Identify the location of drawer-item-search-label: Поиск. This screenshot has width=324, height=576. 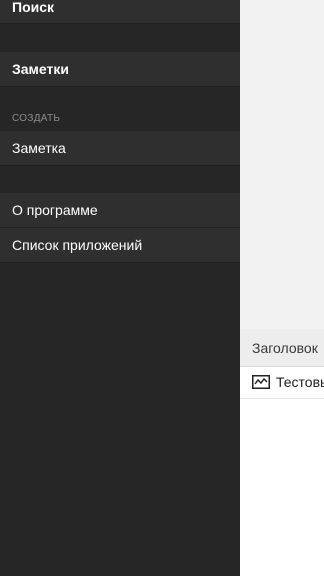
(33, 7).